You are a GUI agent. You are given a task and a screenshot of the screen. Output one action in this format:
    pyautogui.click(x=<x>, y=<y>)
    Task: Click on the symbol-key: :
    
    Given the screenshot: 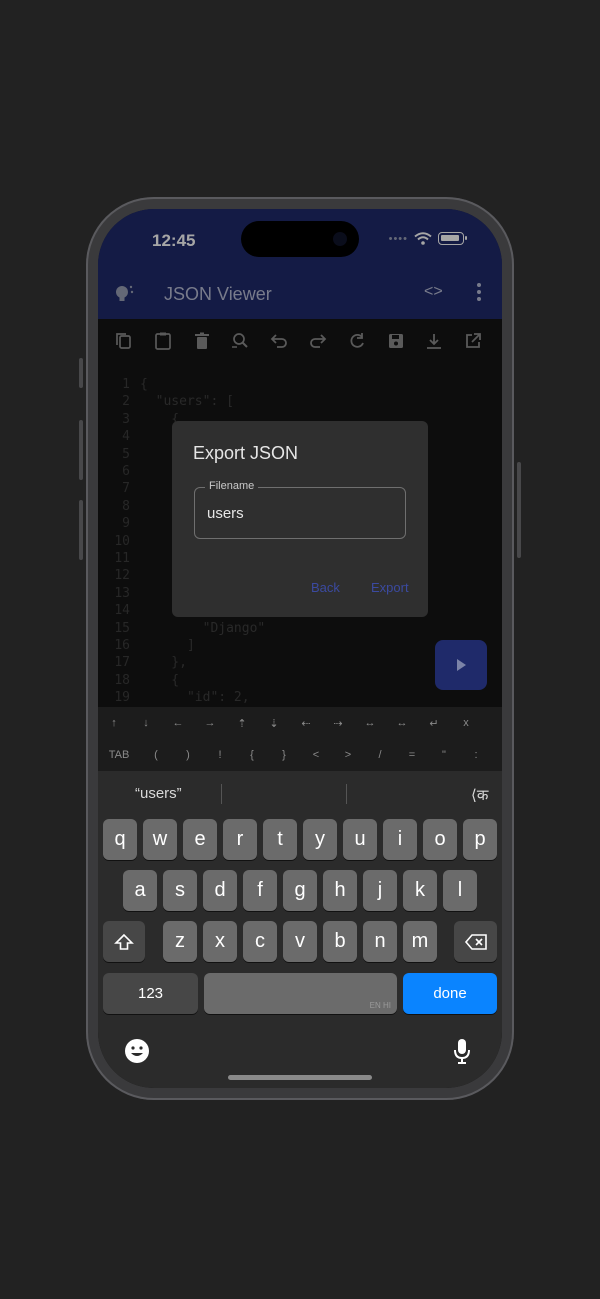 What is the action you would take?
    pyautogui.click(x=476, y=755)
    